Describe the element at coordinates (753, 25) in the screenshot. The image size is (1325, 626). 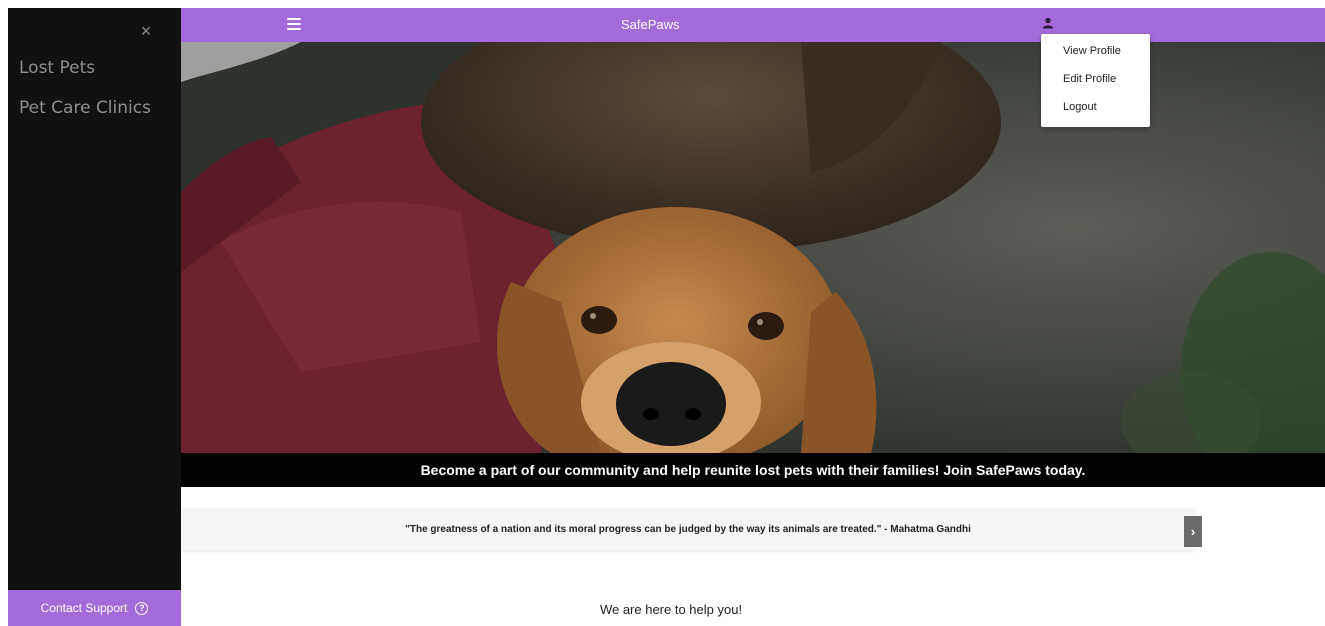
I see `top-navbar: SafePaws` at that location.